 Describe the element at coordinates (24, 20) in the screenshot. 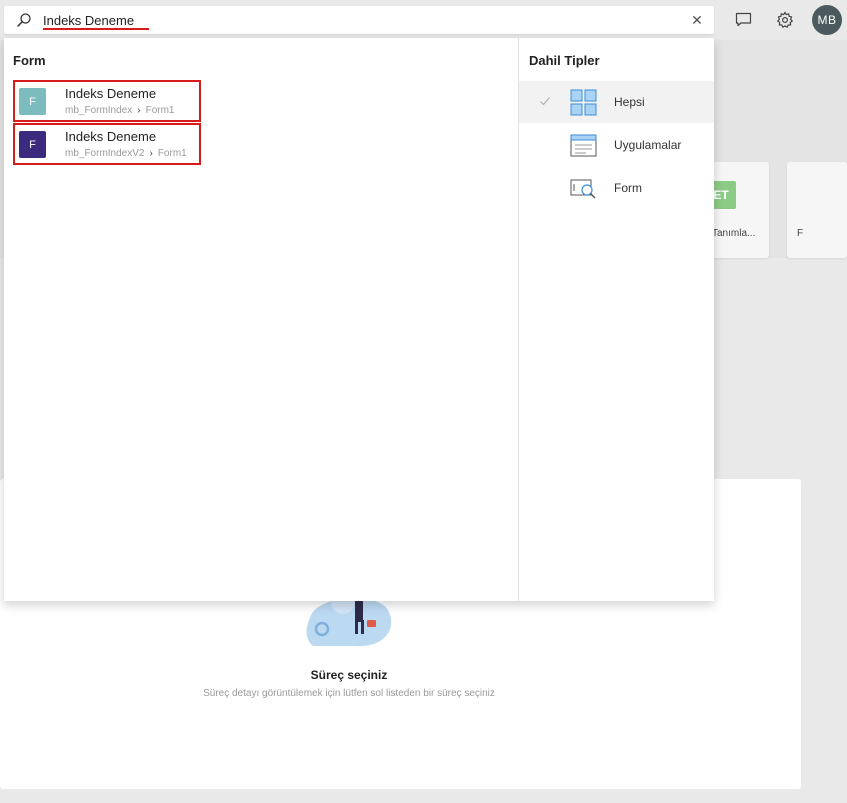

I see `search-icon` at that location.